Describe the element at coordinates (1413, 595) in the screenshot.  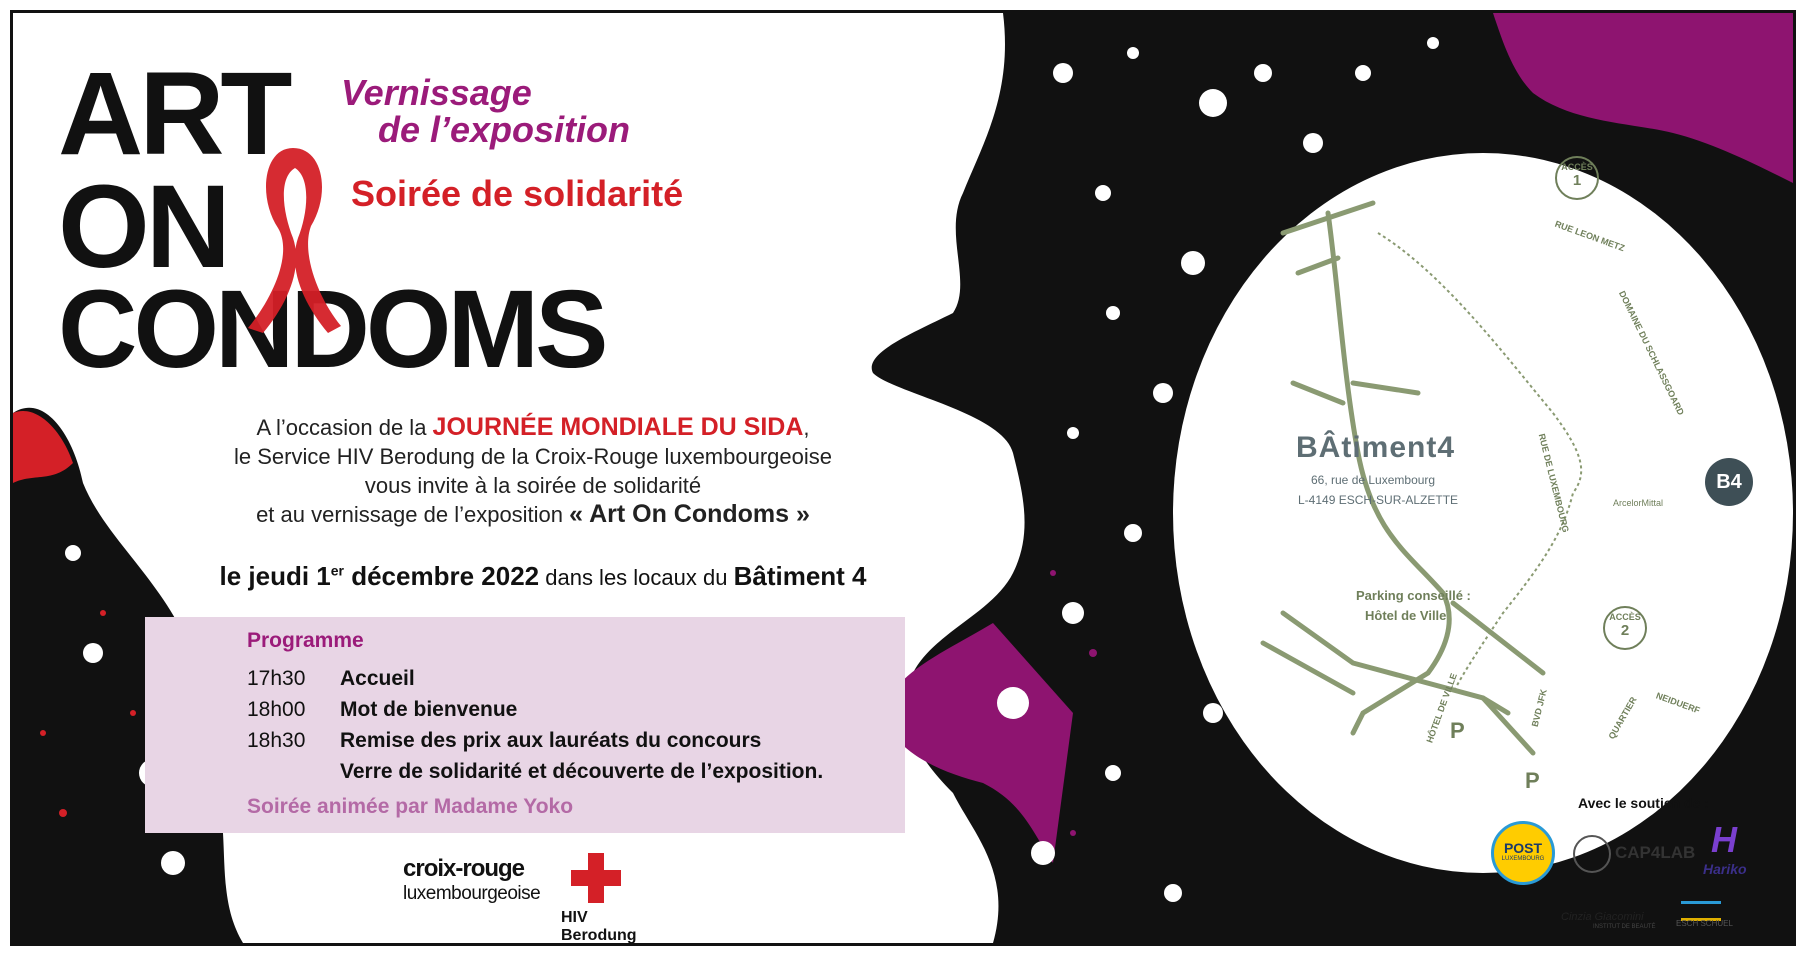
I see `parking-label1: Parking conseillé :` at that location.